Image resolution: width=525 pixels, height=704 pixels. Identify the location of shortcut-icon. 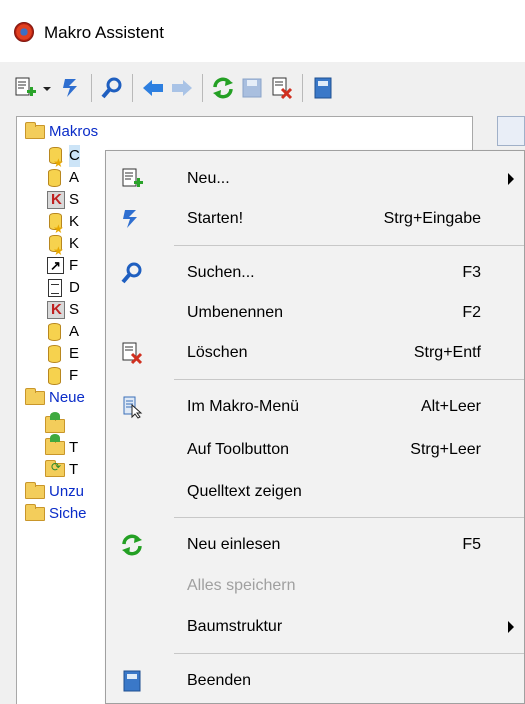
(55, 266).